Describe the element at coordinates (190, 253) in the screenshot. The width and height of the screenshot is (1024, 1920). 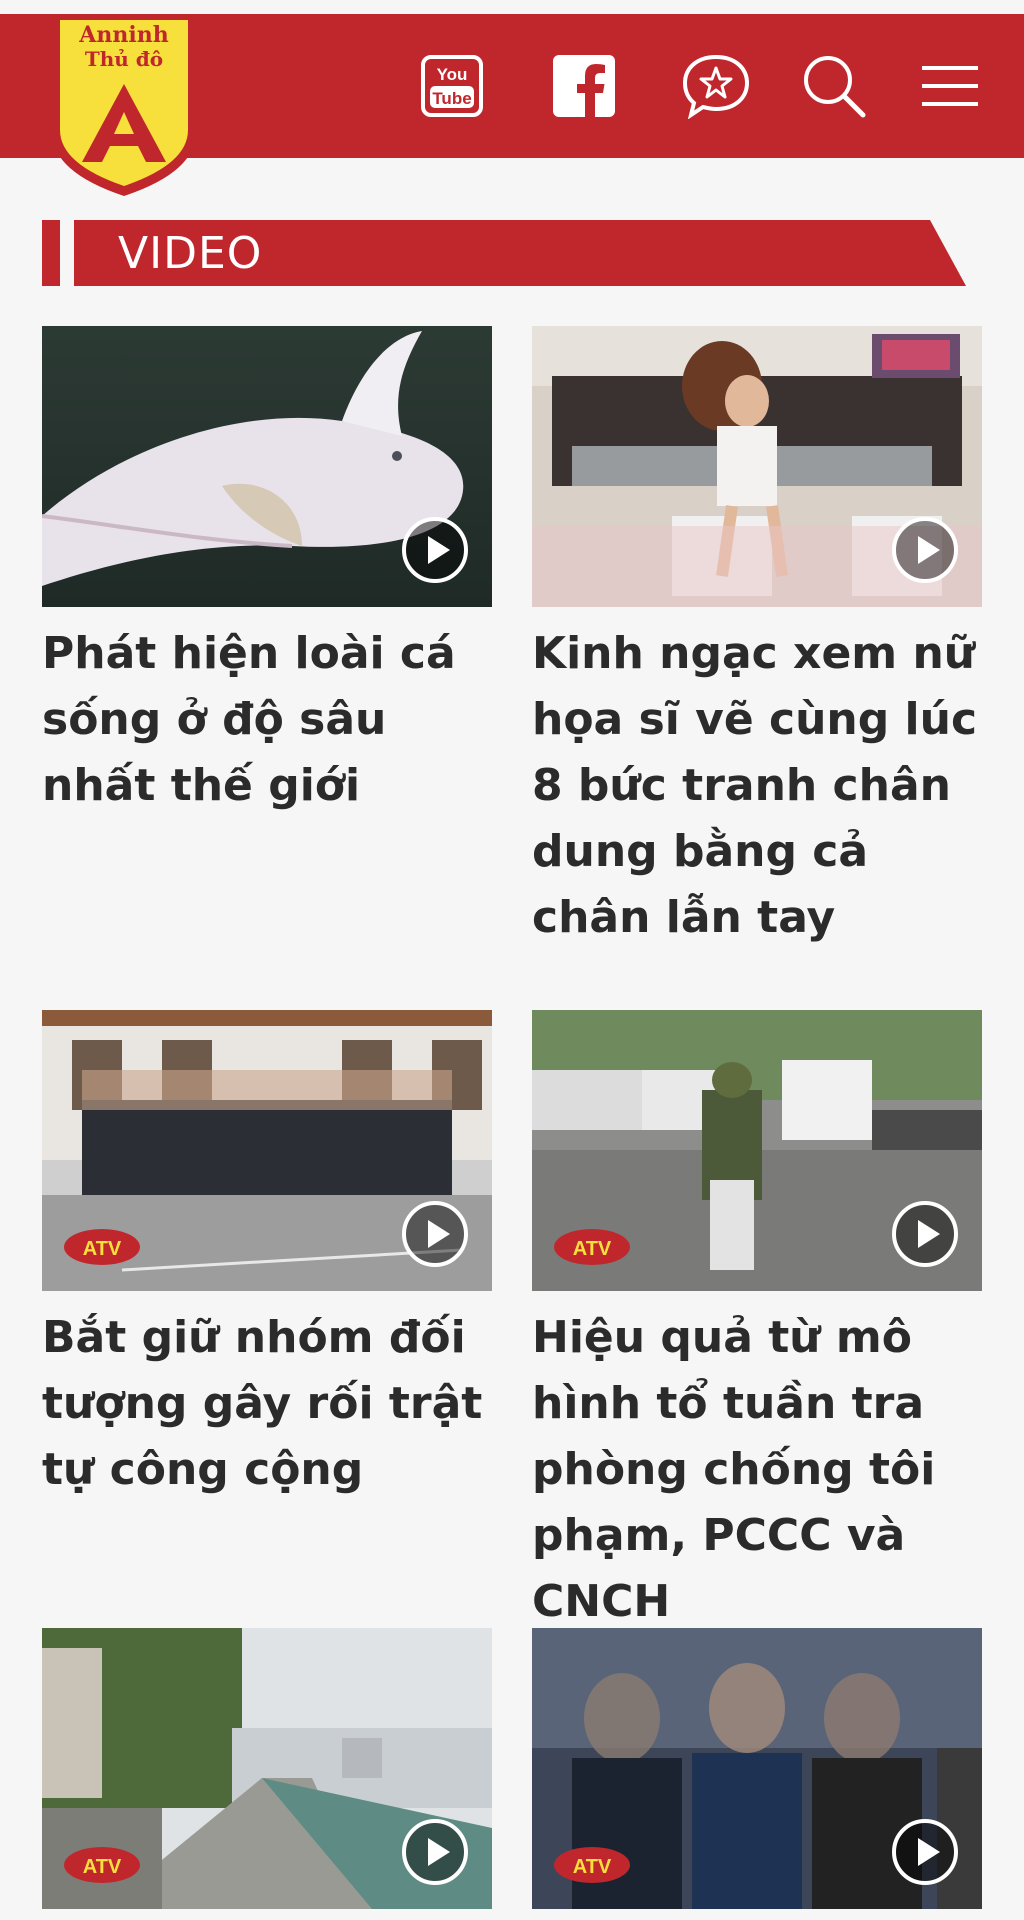
I see `section-title: VIDEO` at that location.